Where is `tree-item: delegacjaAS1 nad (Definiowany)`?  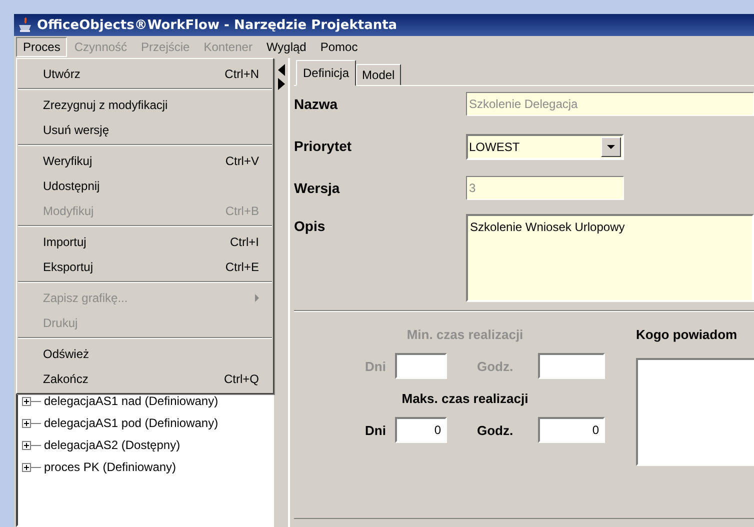 tree-item: delegacjaAS1 nad (Definiowany) is located at coordinates (131, 401).